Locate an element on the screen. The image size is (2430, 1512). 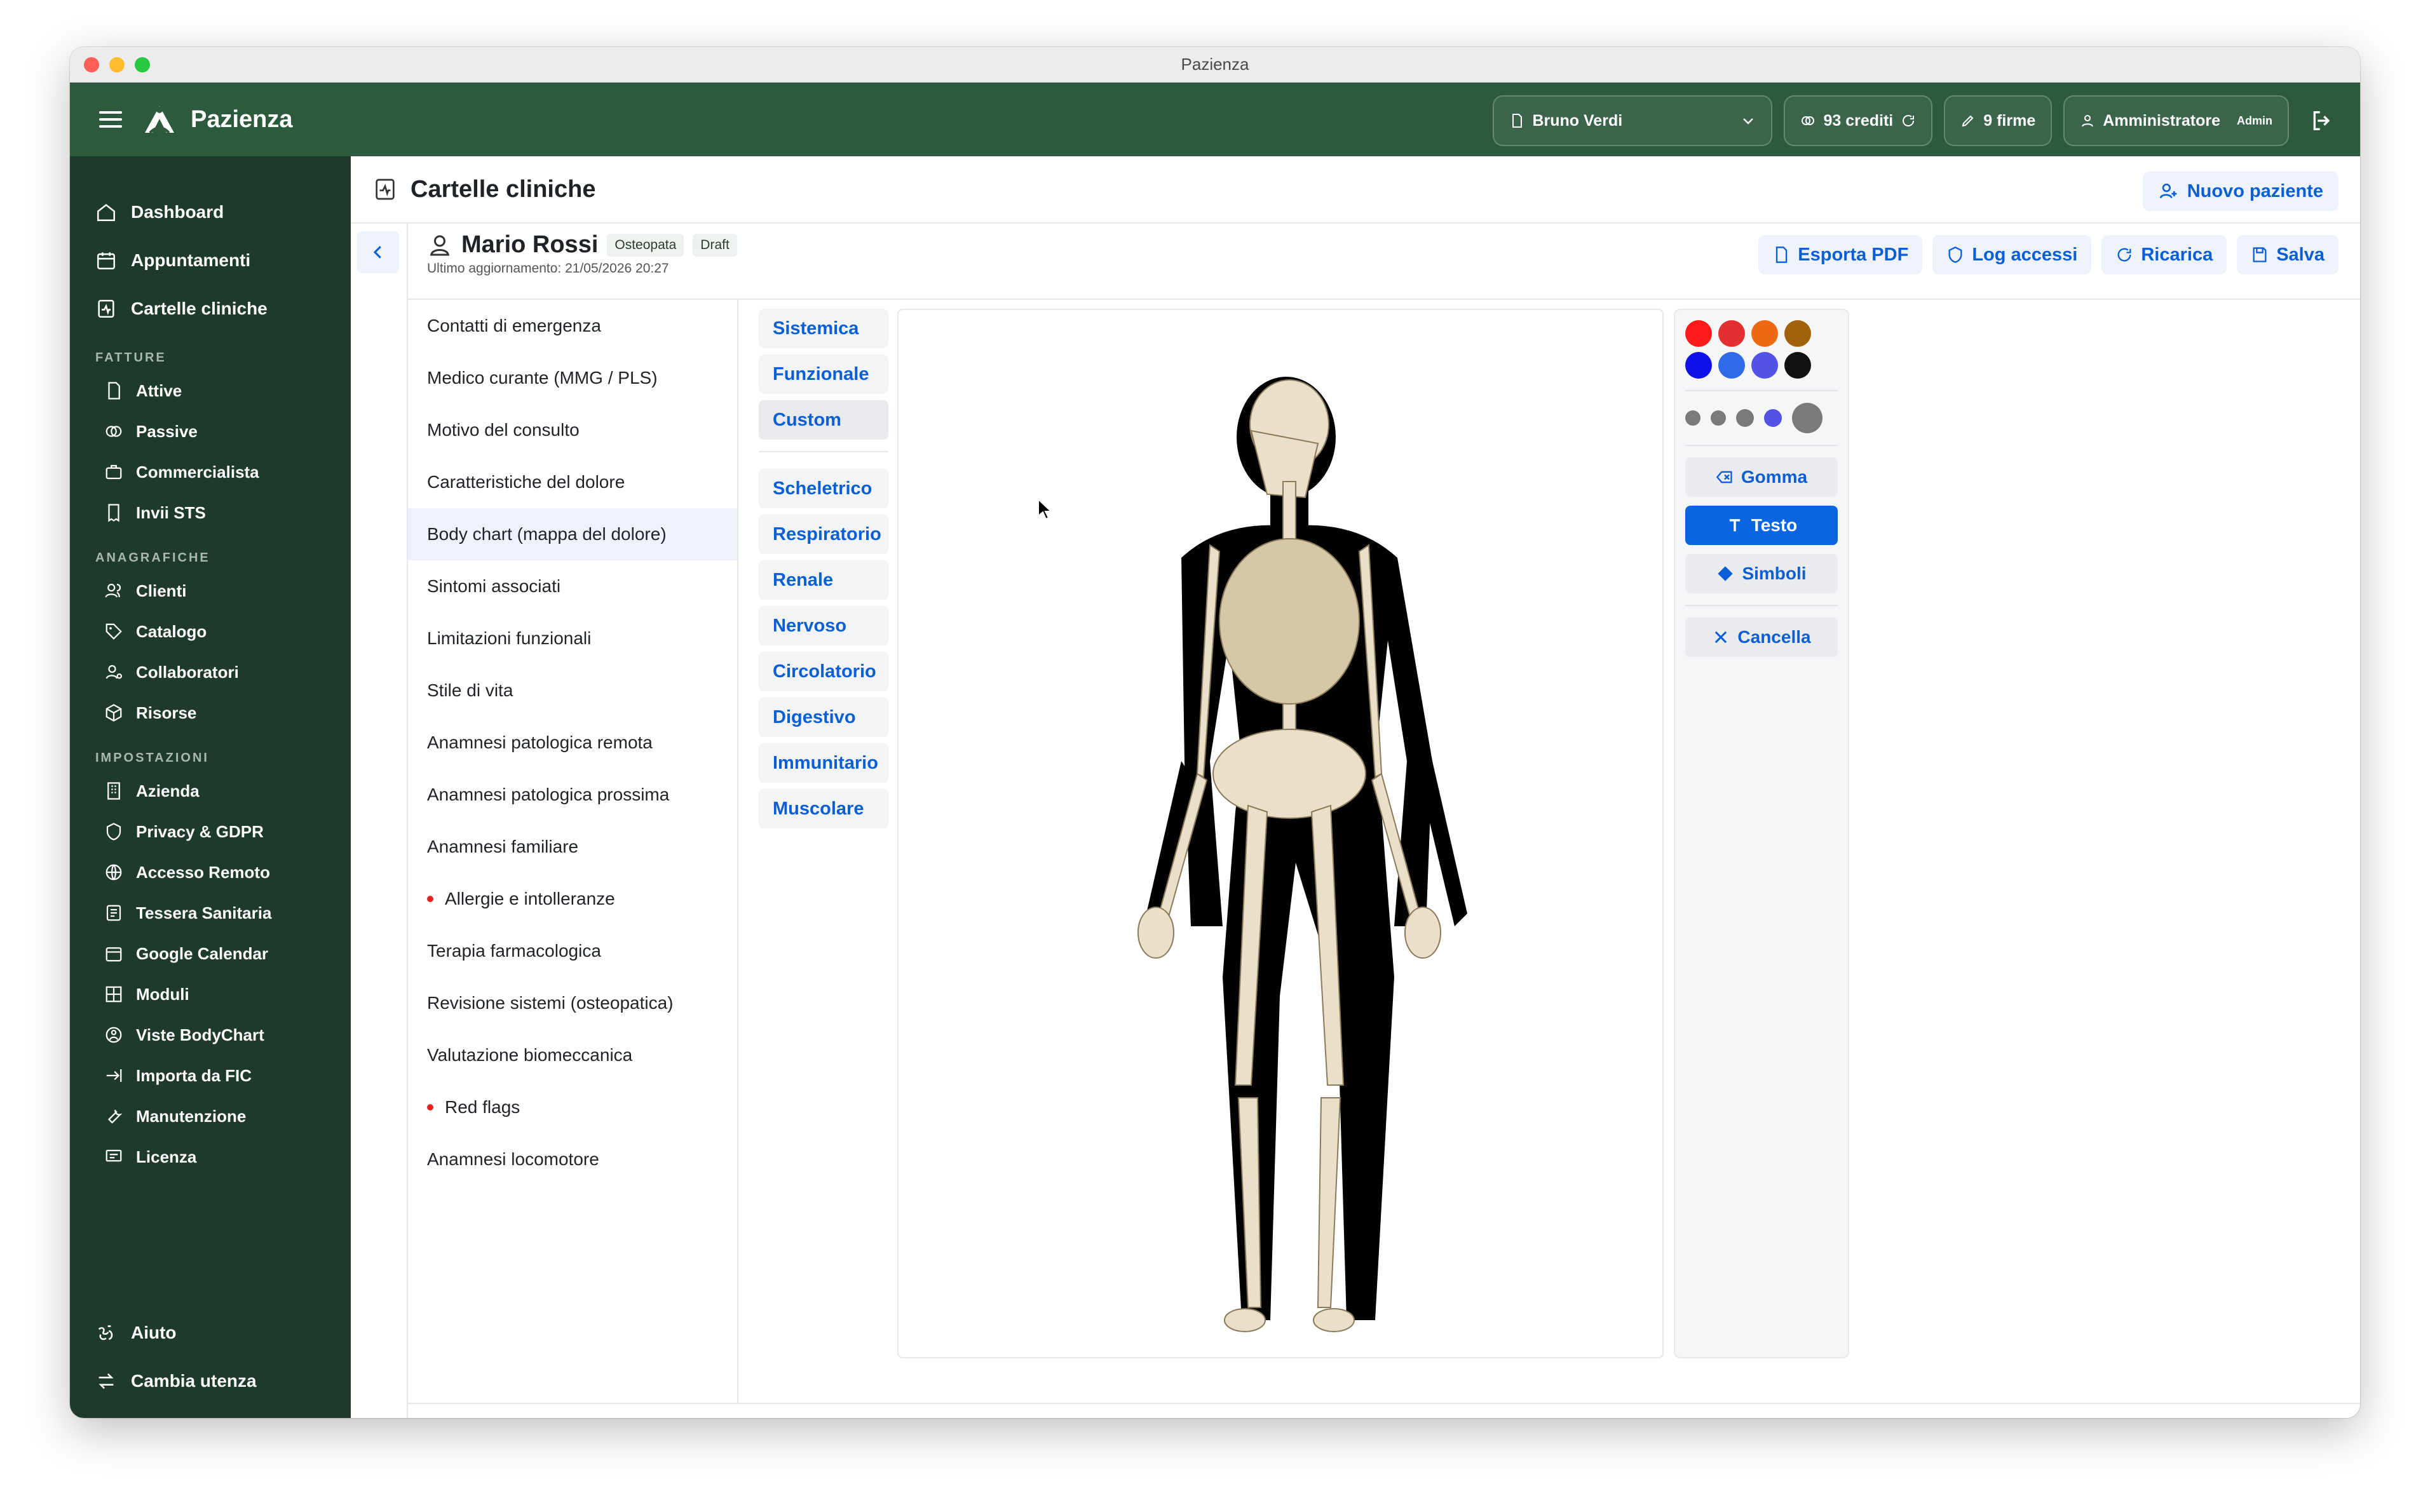
nav-health-card: Tessera Sanitaria is located at coordinates (183, 913).